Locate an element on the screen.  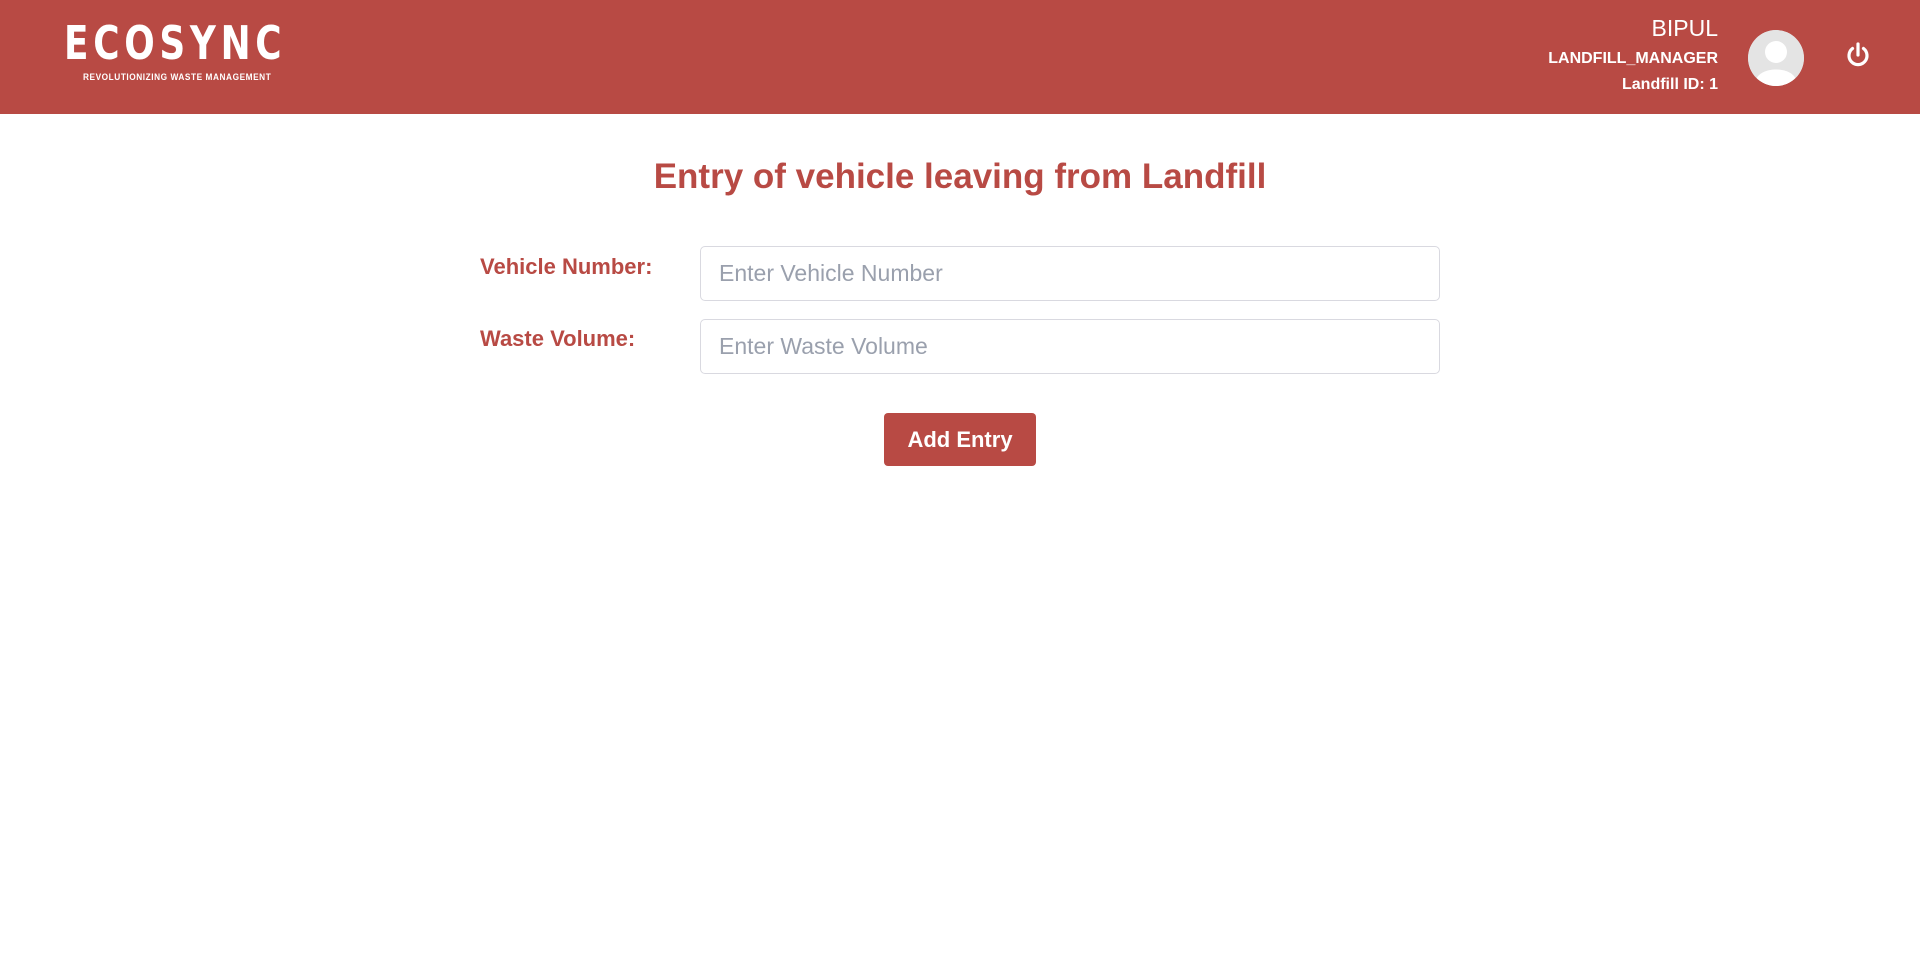
add-entry-button: Add Entry is located at coordinates (960, 439).